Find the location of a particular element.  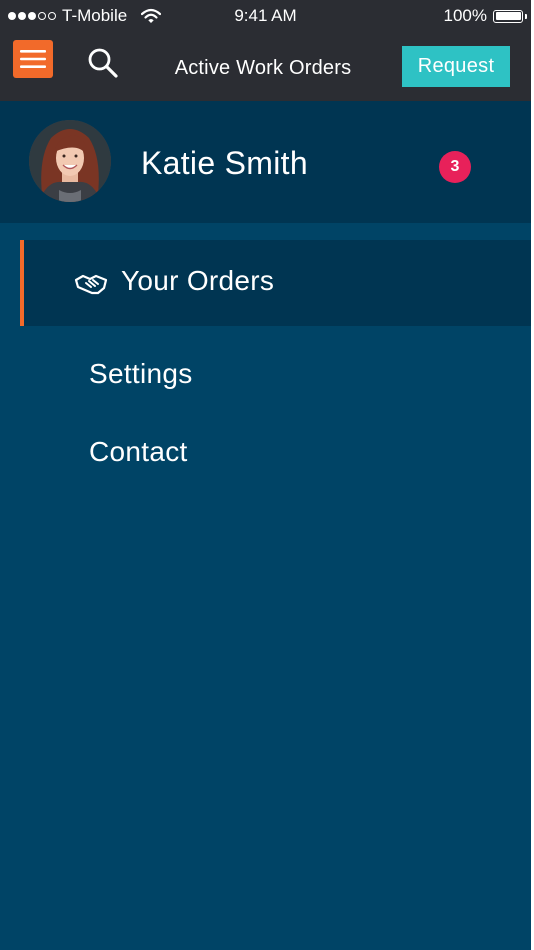

profile-header: Katie Smith 3 is located at coordinates (265, 162).